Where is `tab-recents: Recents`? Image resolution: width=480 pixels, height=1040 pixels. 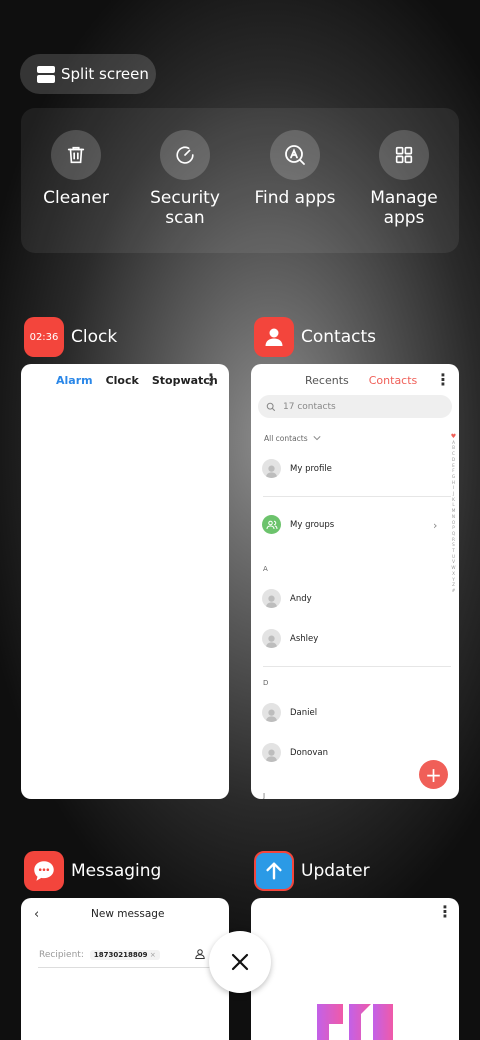 tab-recents: Recents is located at coordinates (327, 380).